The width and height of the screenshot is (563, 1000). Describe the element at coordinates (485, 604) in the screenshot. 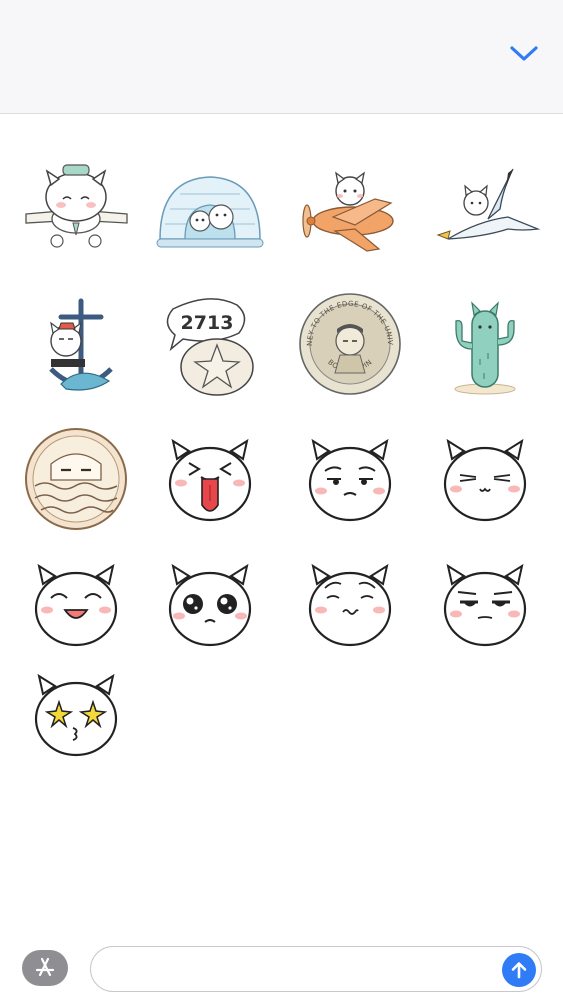

I see `sticker-devil-bored` at that location.